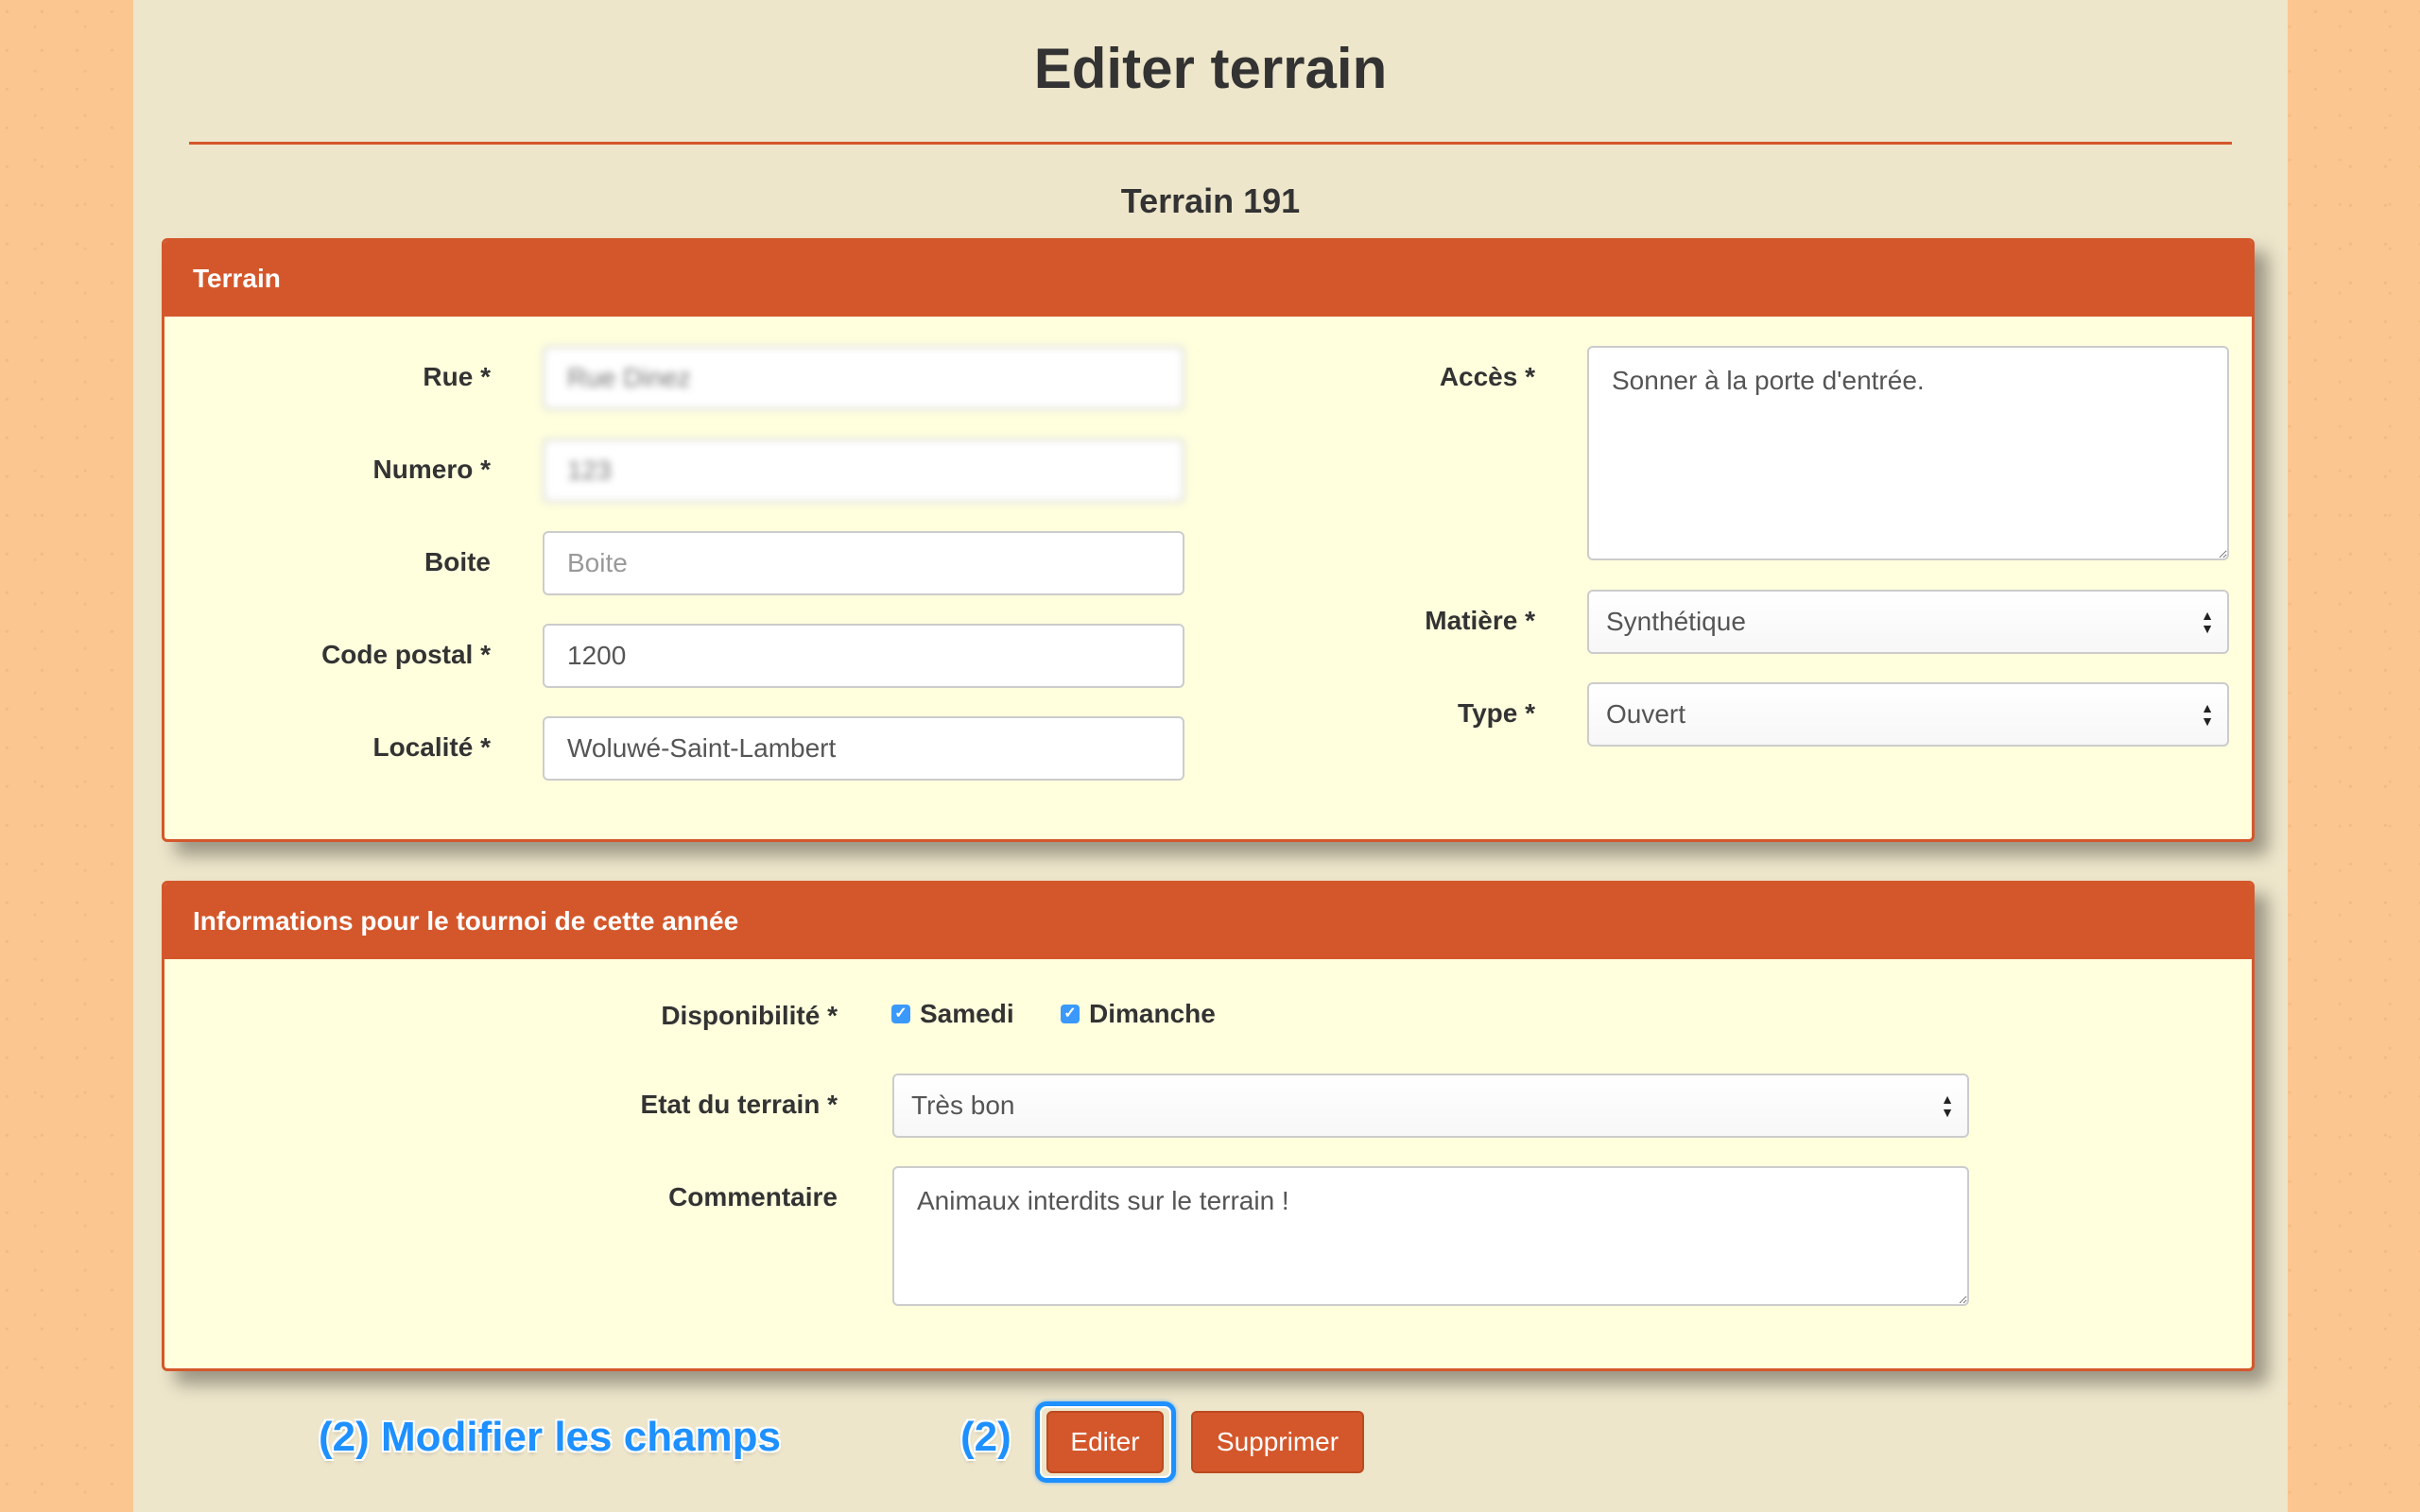 The height and width of the screenshot is (1512, 2420). Describe the element at coordinates (863, 378) in the screenshot. I see `rue-input` at that location.